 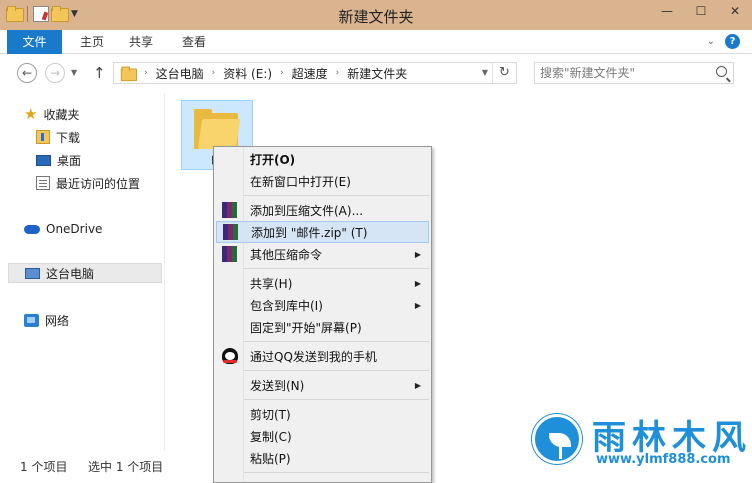 What do you see at coordinates (74, 72) in the screenshot?
I see `recent-locations-dropdown-icon: ▼` at bounding box center [74, 72].